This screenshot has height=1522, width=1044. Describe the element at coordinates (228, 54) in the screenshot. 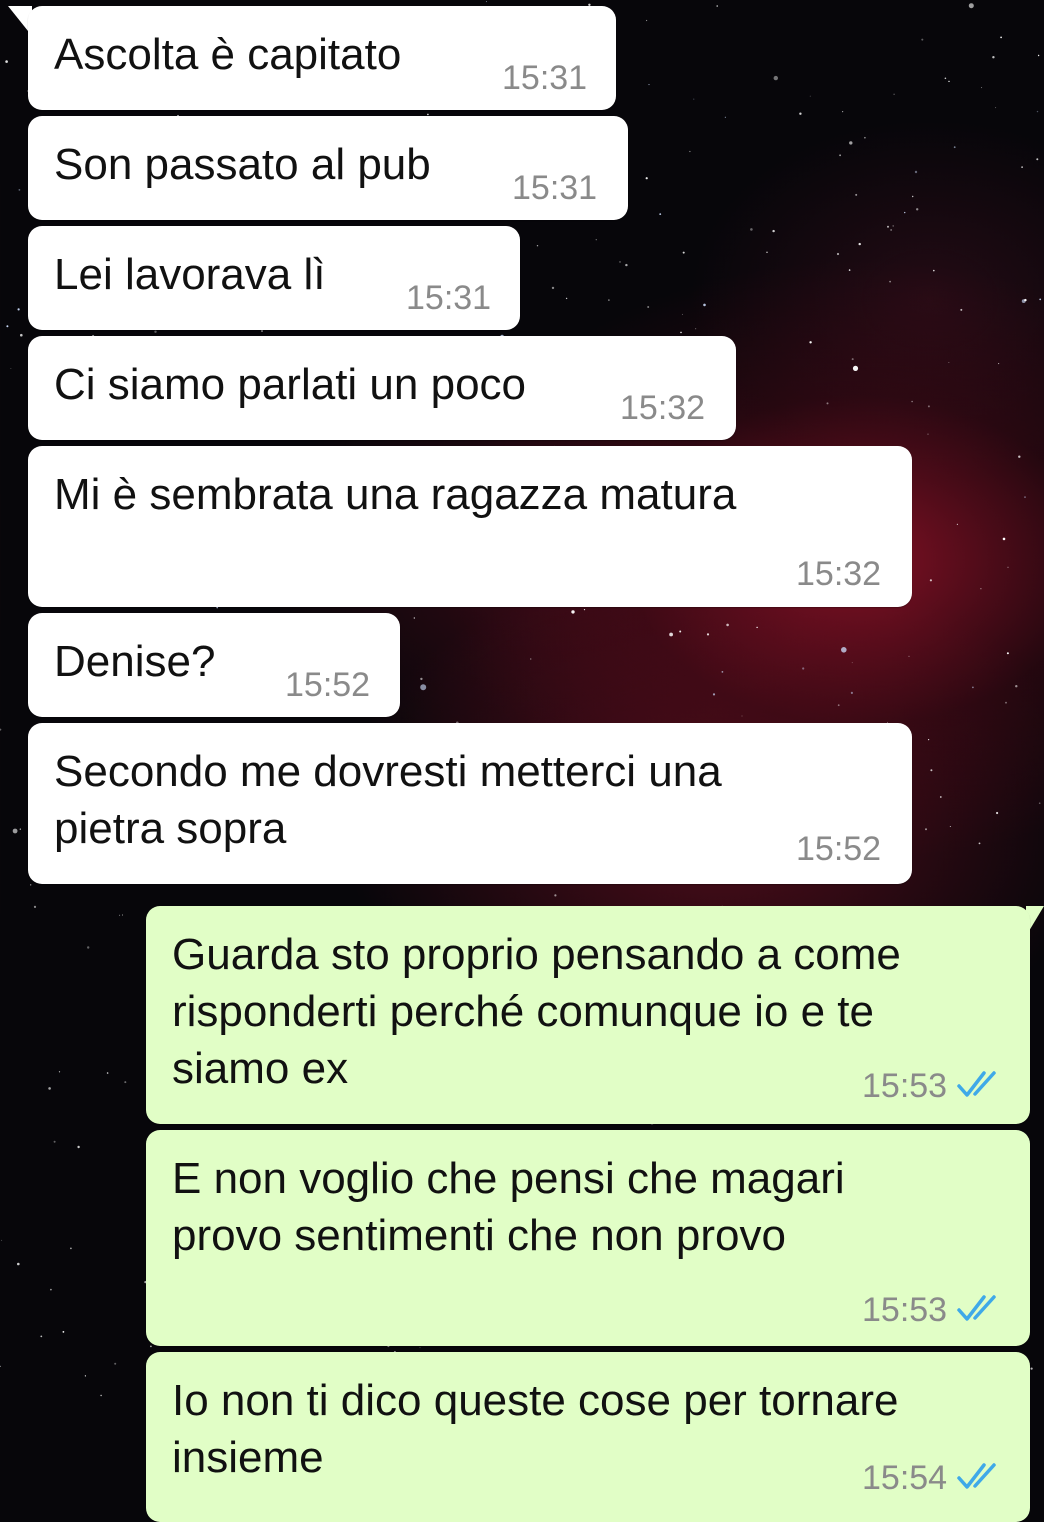

I see `message-text: Ascolta è capitato` at that location.